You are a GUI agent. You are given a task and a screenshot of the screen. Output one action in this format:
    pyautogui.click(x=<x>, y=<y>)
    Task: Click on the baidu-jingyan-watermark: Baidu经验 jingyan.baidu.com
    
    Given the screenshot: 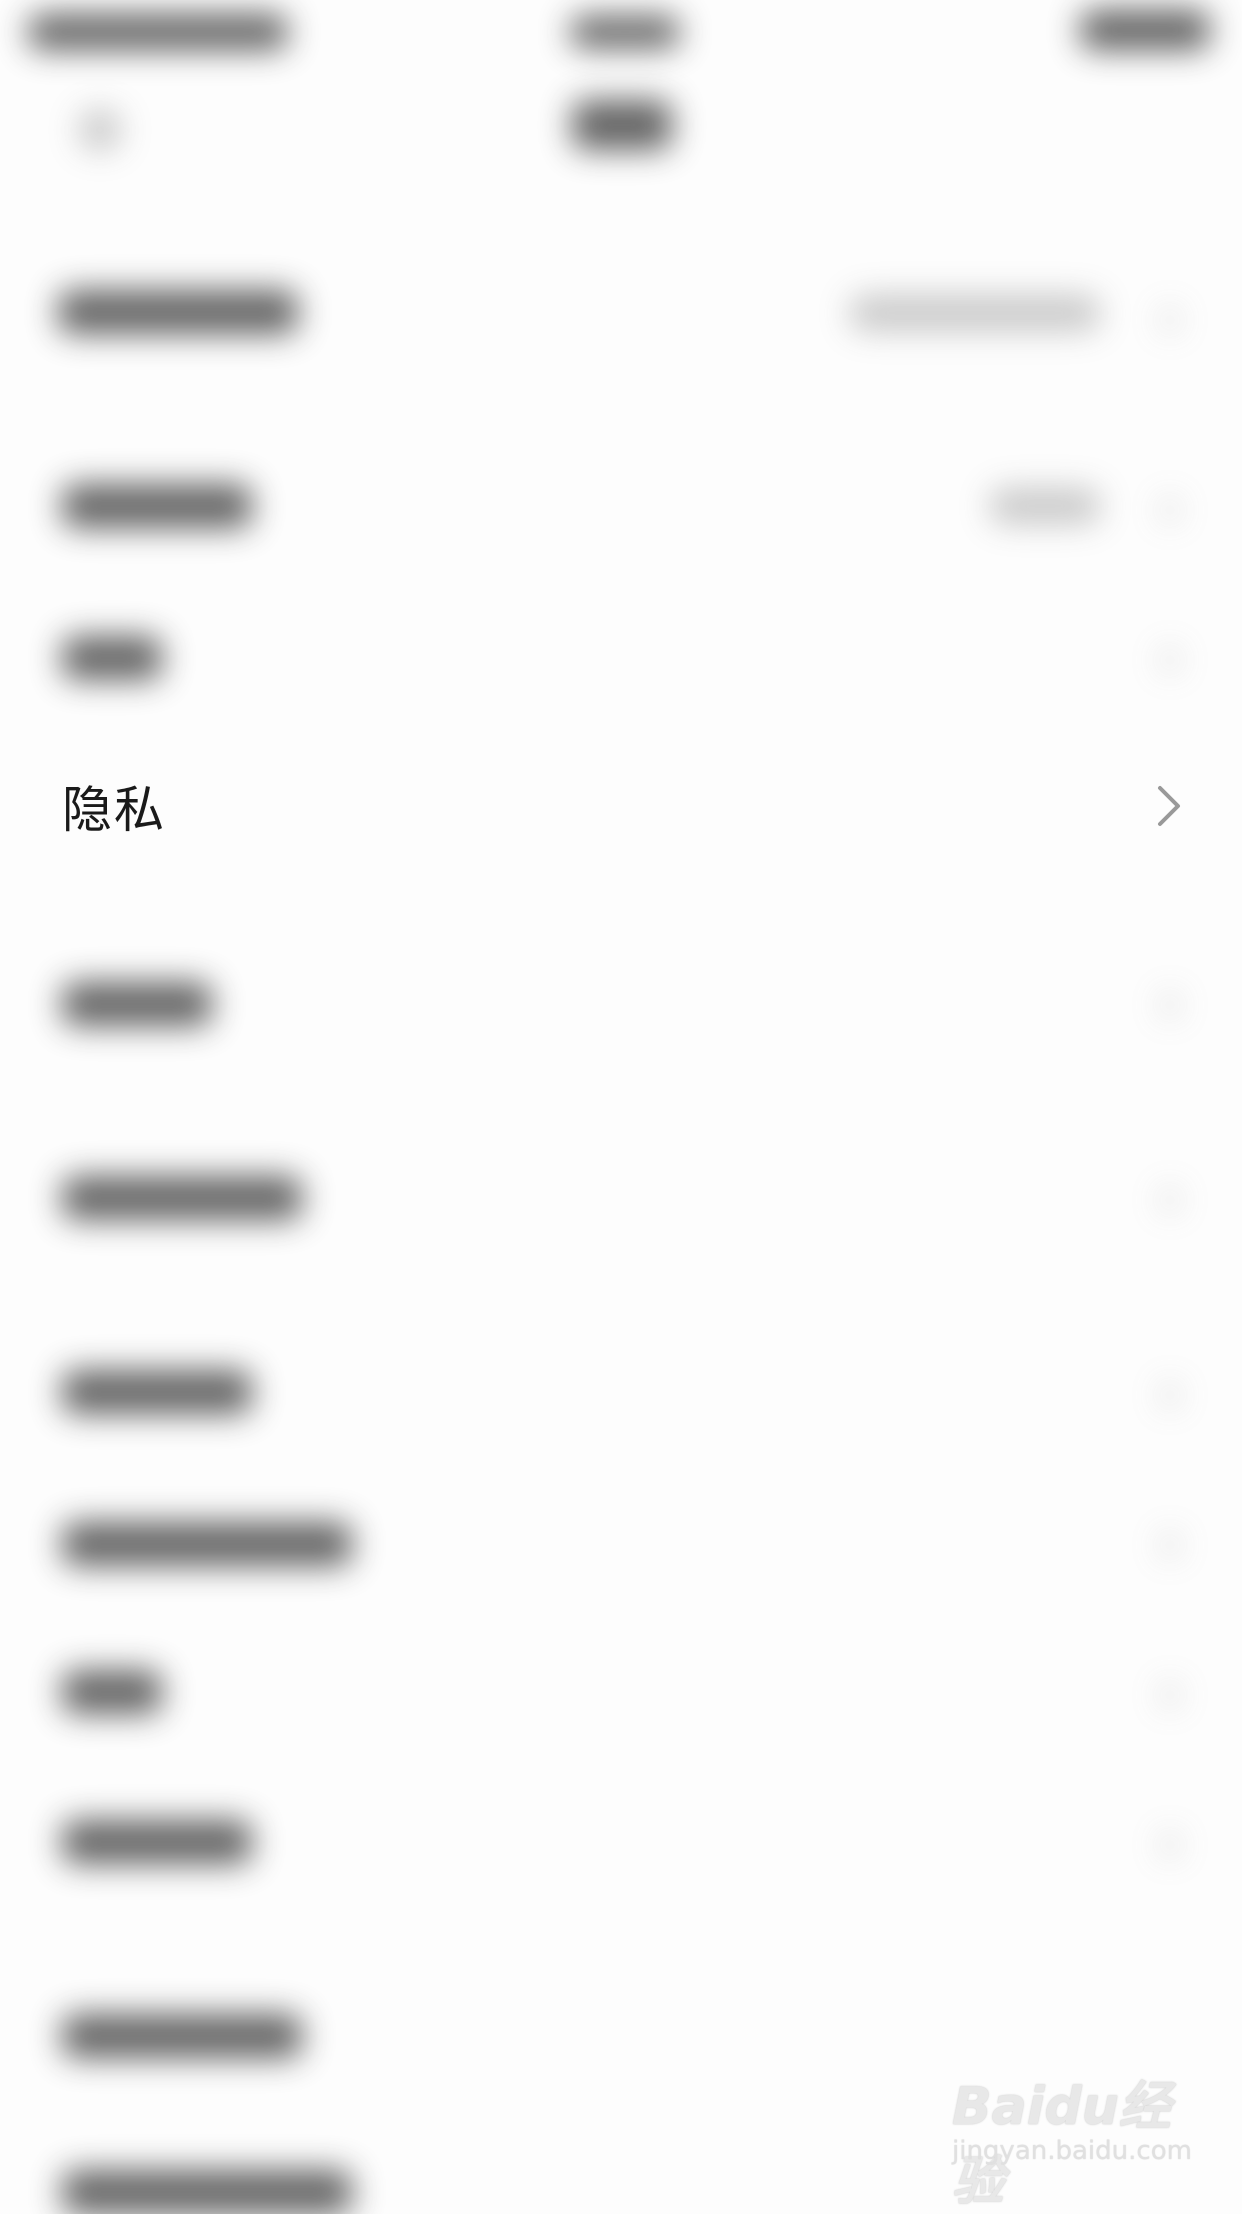 What is the action you would take?
    pyautogui.click(x=1072, y=2138)
    